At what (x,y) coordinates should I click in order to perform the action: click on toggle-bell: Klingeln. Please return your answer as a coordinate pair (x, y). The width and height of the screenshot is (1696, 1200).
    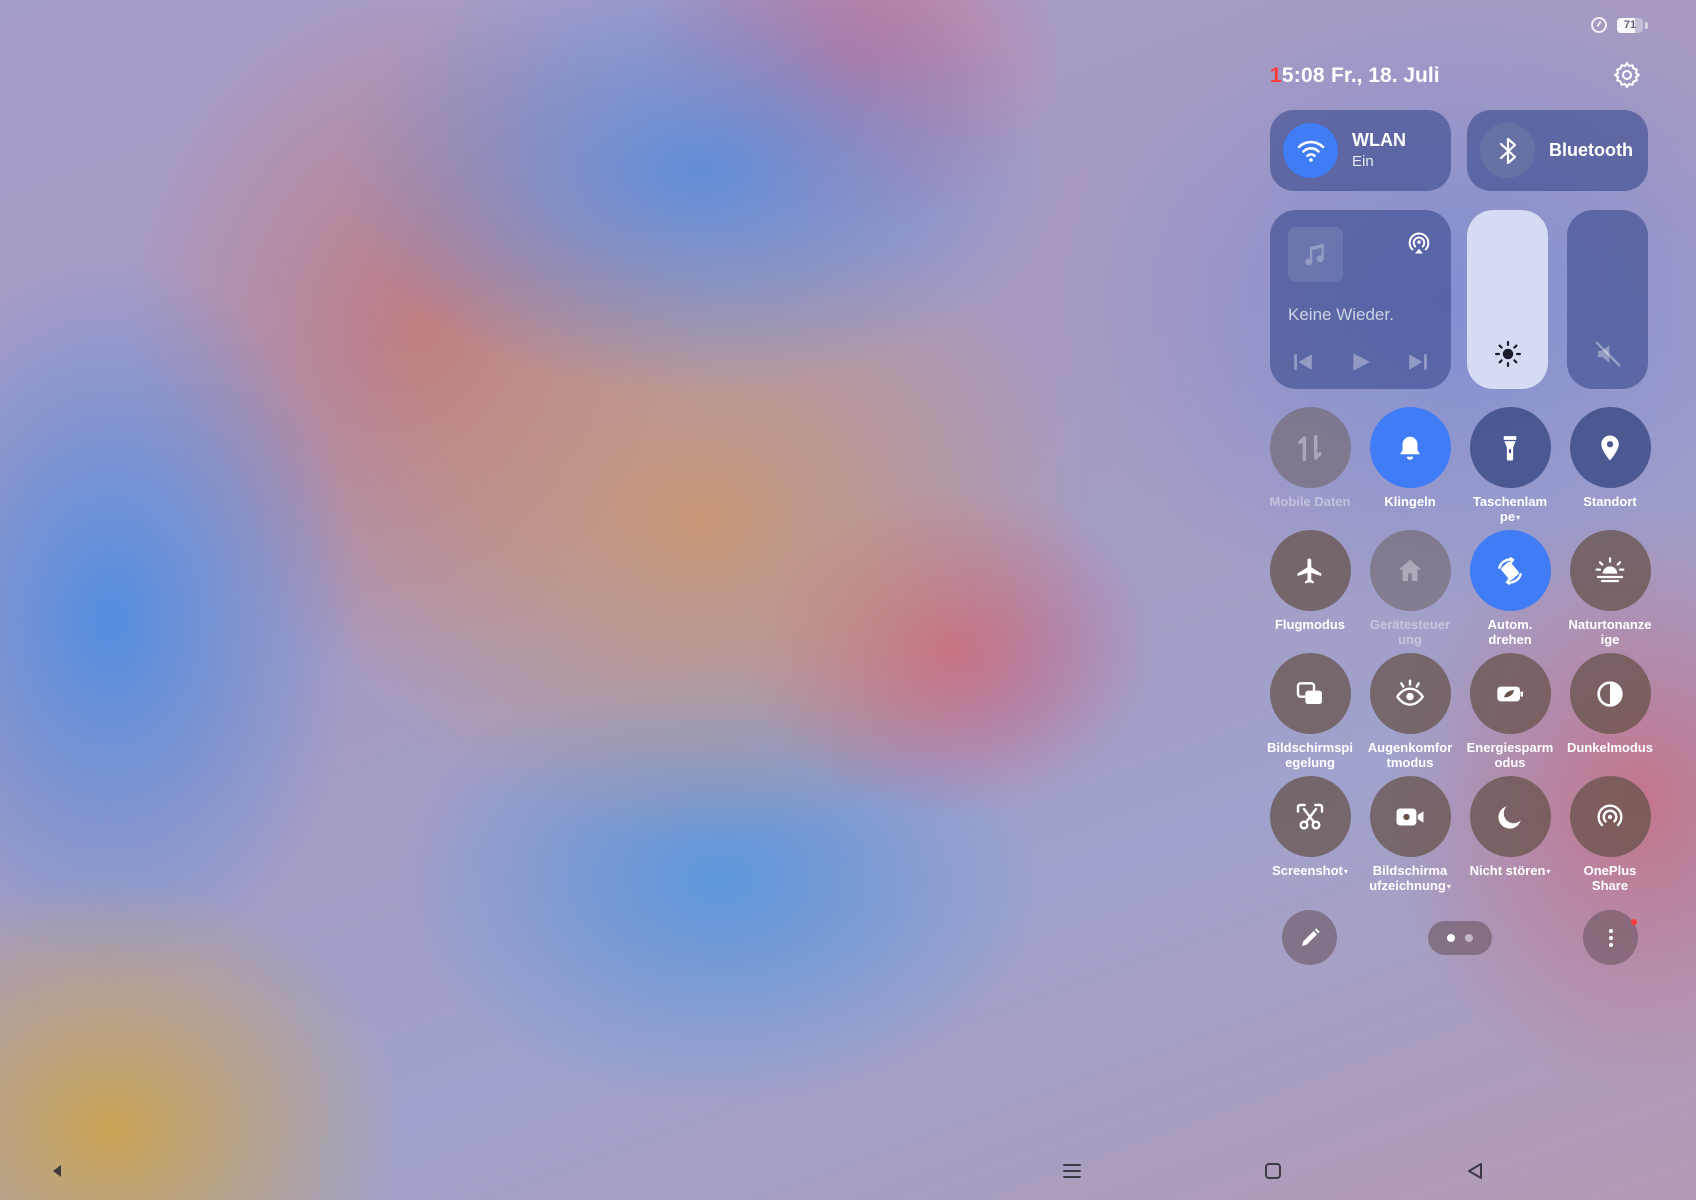
    Looking at the image, I should click on (1410, 458).